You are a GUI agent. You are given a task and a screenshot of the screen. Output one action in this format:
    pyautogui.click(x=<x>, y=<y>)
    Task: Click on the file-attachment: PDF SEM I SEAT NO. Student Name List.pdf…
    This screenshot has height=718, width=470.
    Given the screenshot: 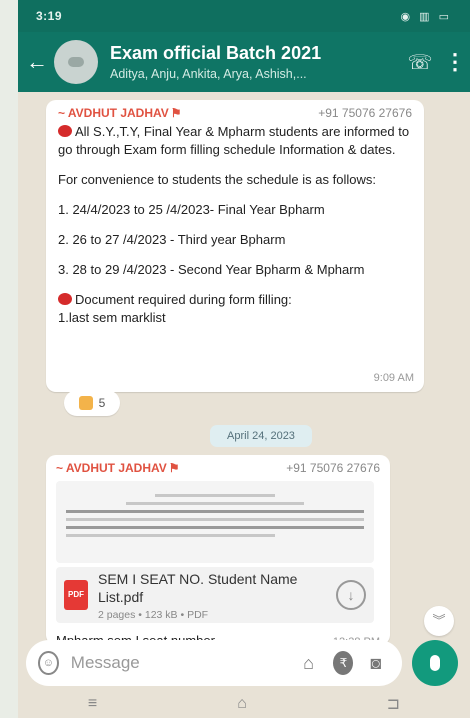 What is the action you would take?
    pyautogui.click(x=215, y=595)
    